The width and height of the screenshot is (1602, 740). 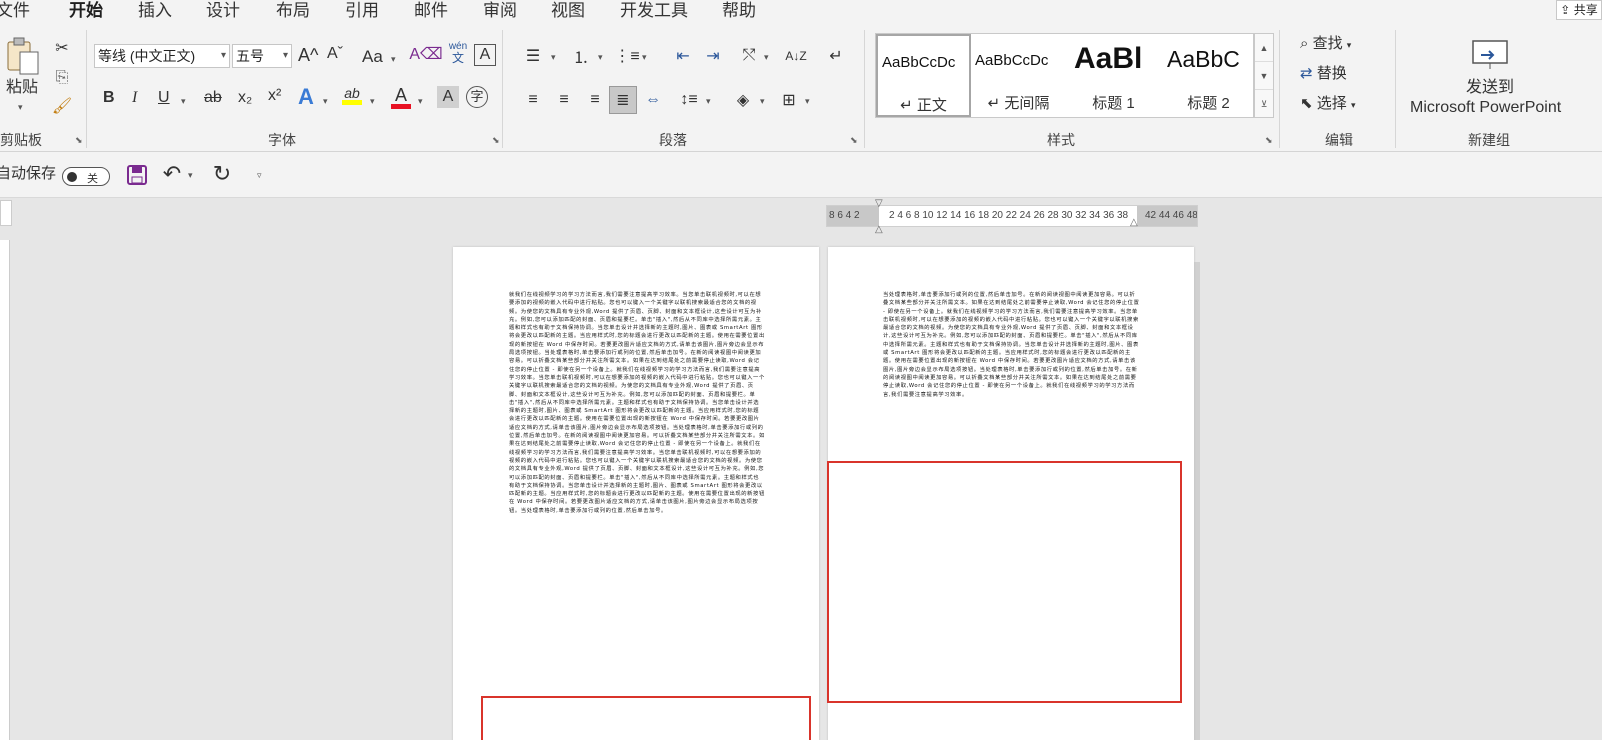 What do you see at coordinates (274, 96) in the screenshot?
I see `superscript-button: x²` at bounding box center [274, 96].